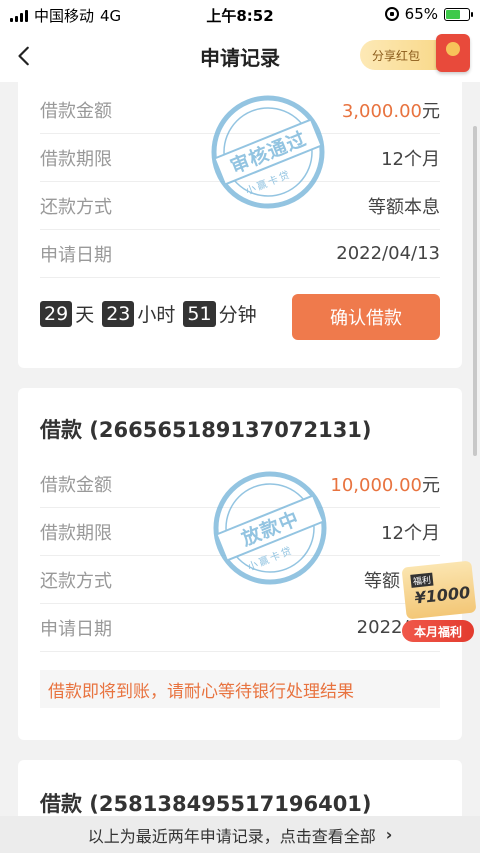  Describe the element at coordinates (206, 804) in the screenshot. I see `loan-title: 借款 (258138495517196401)` at that location.